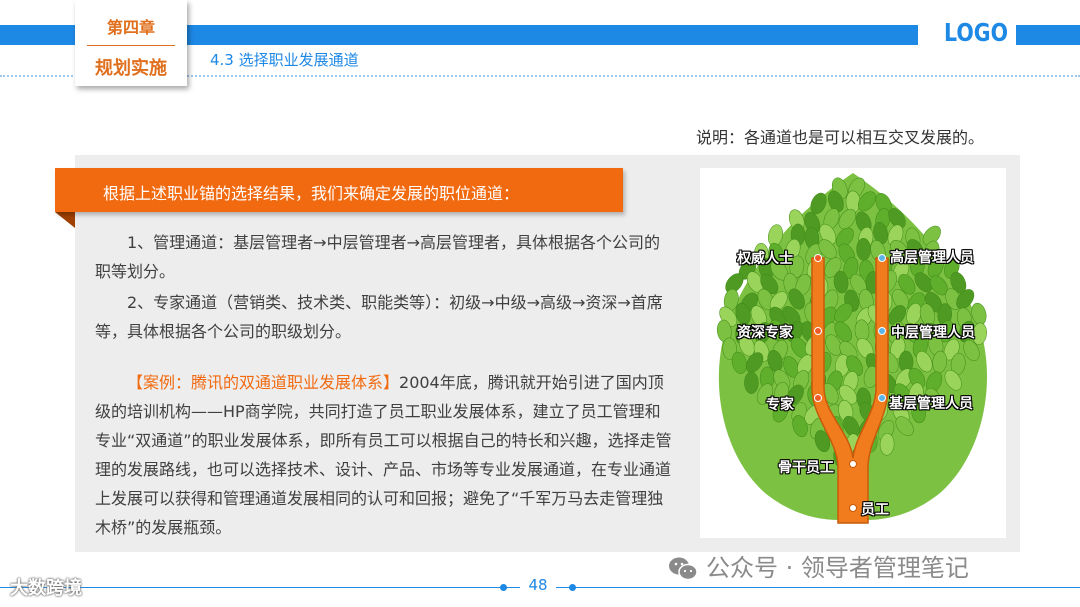 Image resolution: width=1080 pixels, height=607 pixels. What do you see at coordinates (46, 588) in the screenshot?
I see `watermark-left: 大数跨境` at bounding box center [46, 588].